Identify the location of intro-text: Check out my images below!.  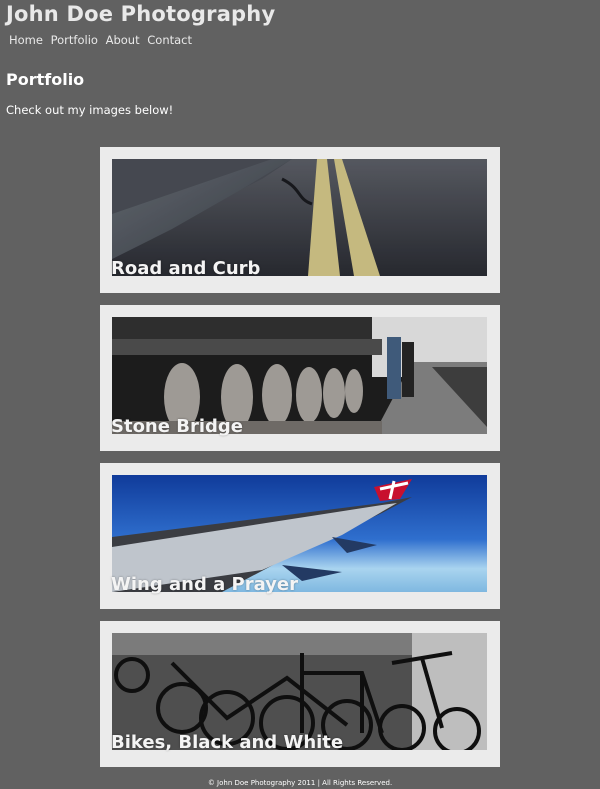
(90, 110).